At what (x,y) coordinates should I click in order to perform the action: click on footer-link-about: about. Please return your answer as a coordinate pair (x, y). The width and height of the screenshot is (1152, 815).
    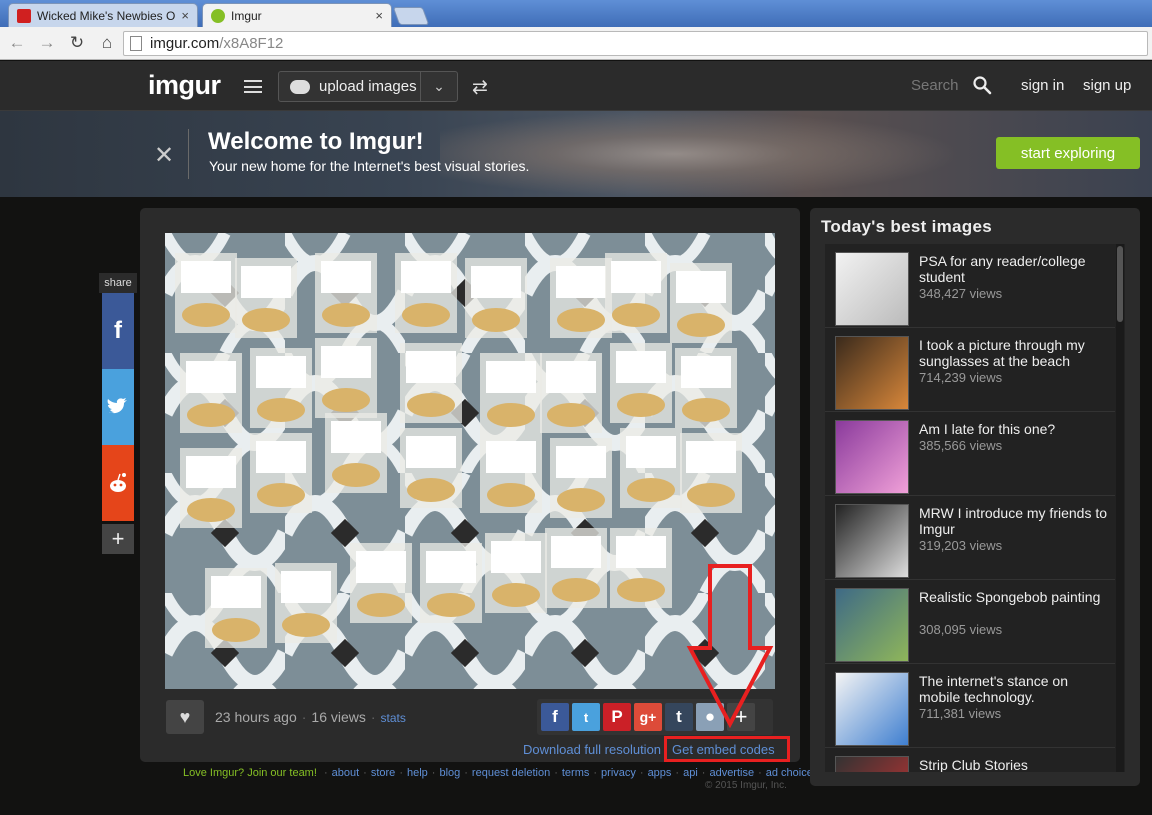
    Looking at the image, I should click on (346, 773).